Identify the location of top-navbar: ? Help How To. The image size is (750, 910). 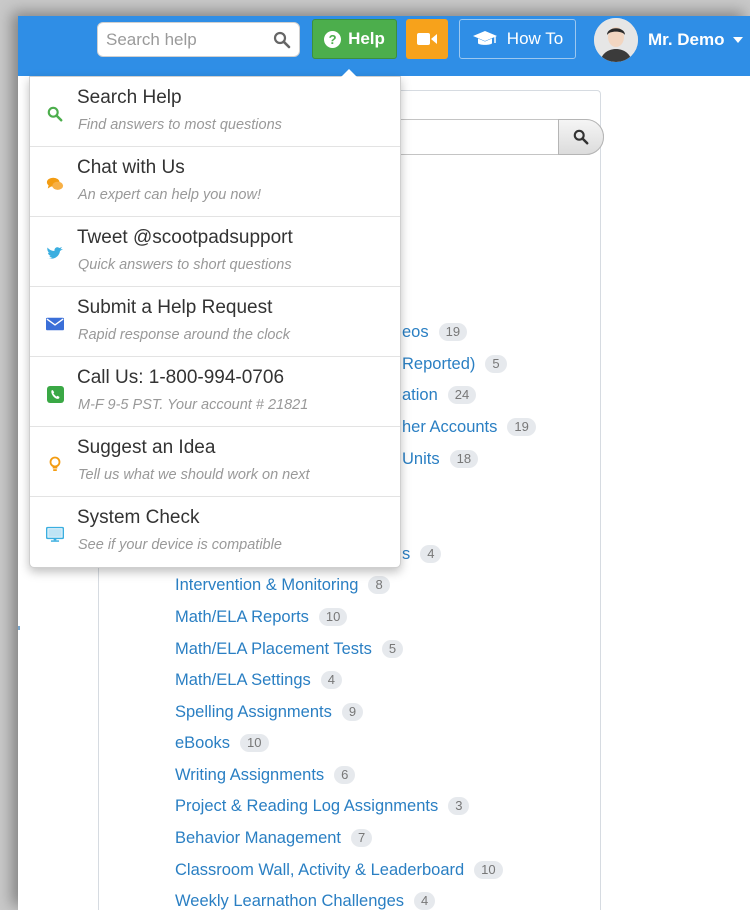
(384, 46).